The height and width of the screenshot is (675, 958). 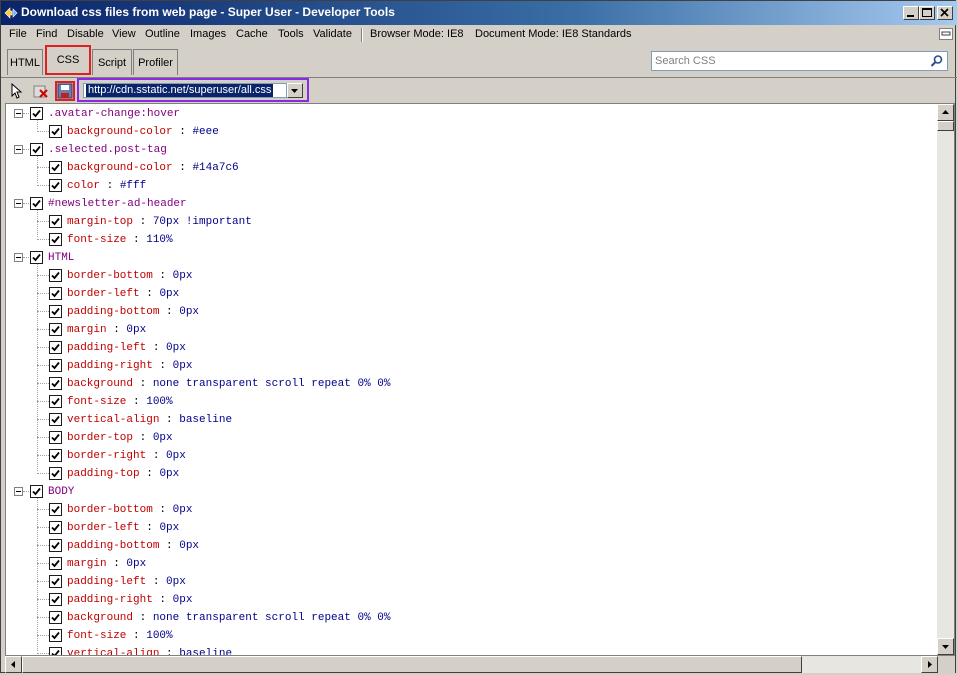 I want to click on menu-cache: Cache, so click(x=252, y=34).